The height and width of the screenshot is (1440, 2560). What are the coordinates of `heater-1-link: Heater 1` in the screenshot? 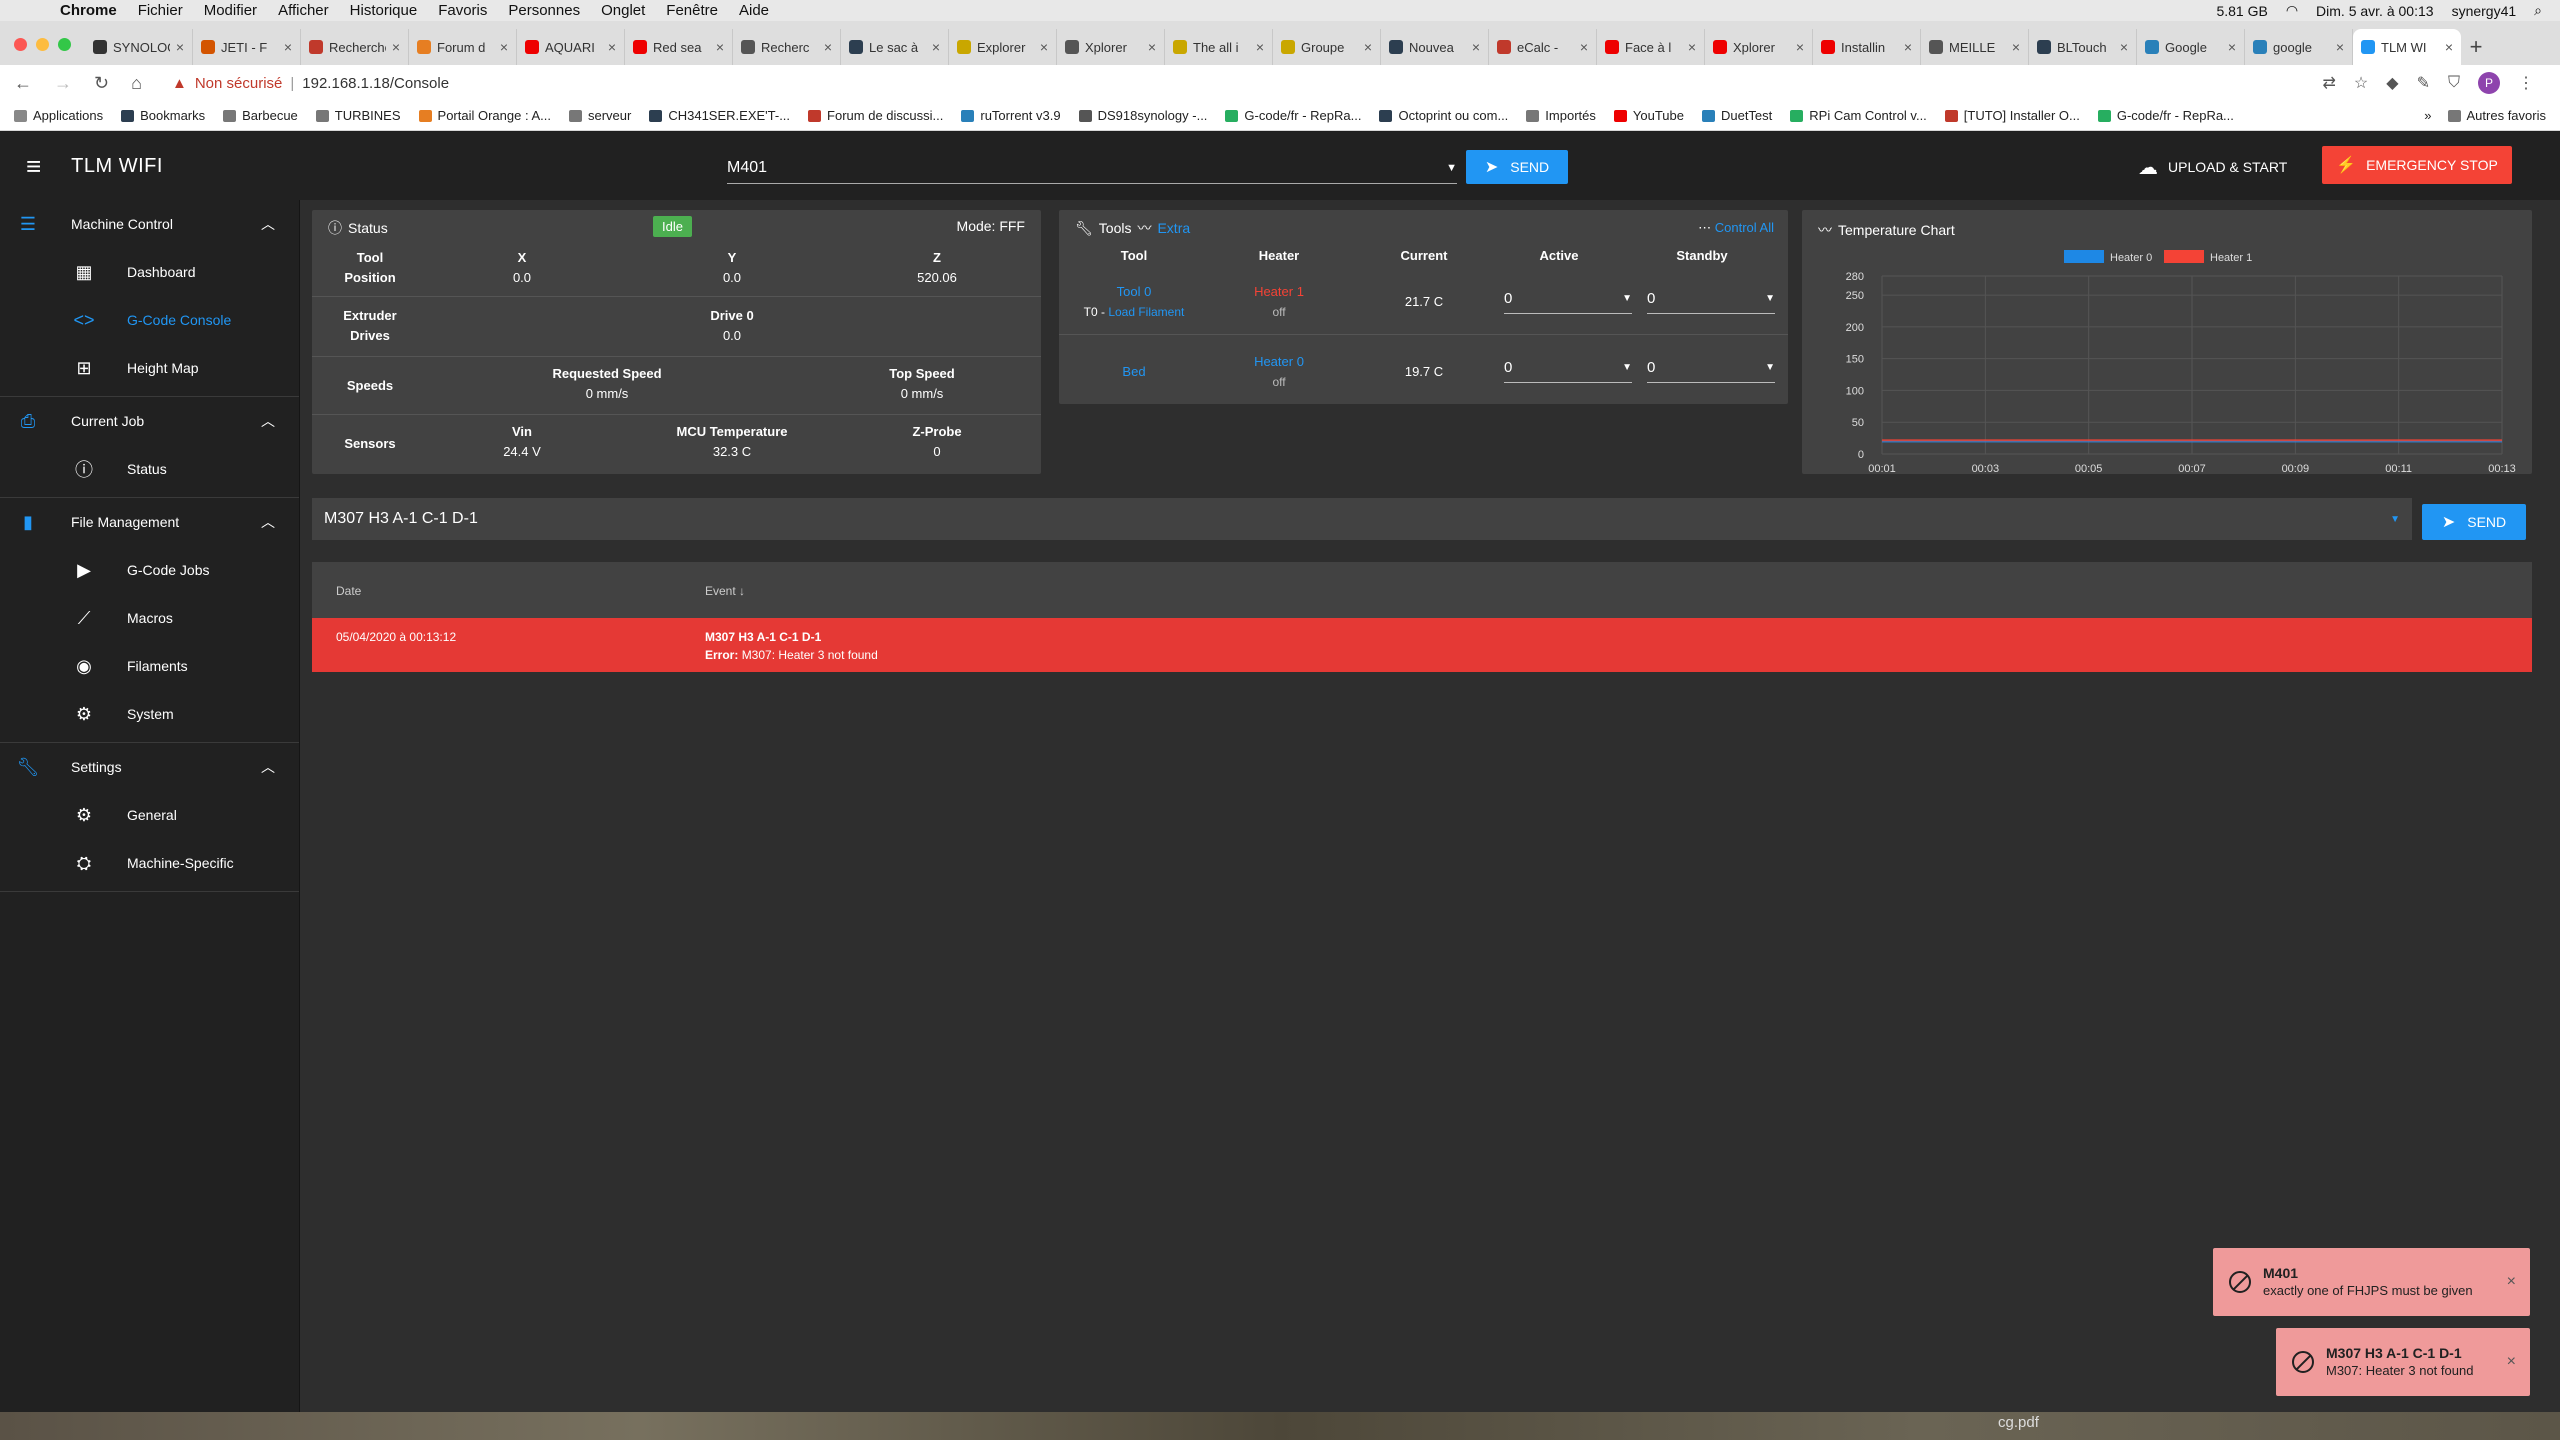 It's located at (1279, 291).